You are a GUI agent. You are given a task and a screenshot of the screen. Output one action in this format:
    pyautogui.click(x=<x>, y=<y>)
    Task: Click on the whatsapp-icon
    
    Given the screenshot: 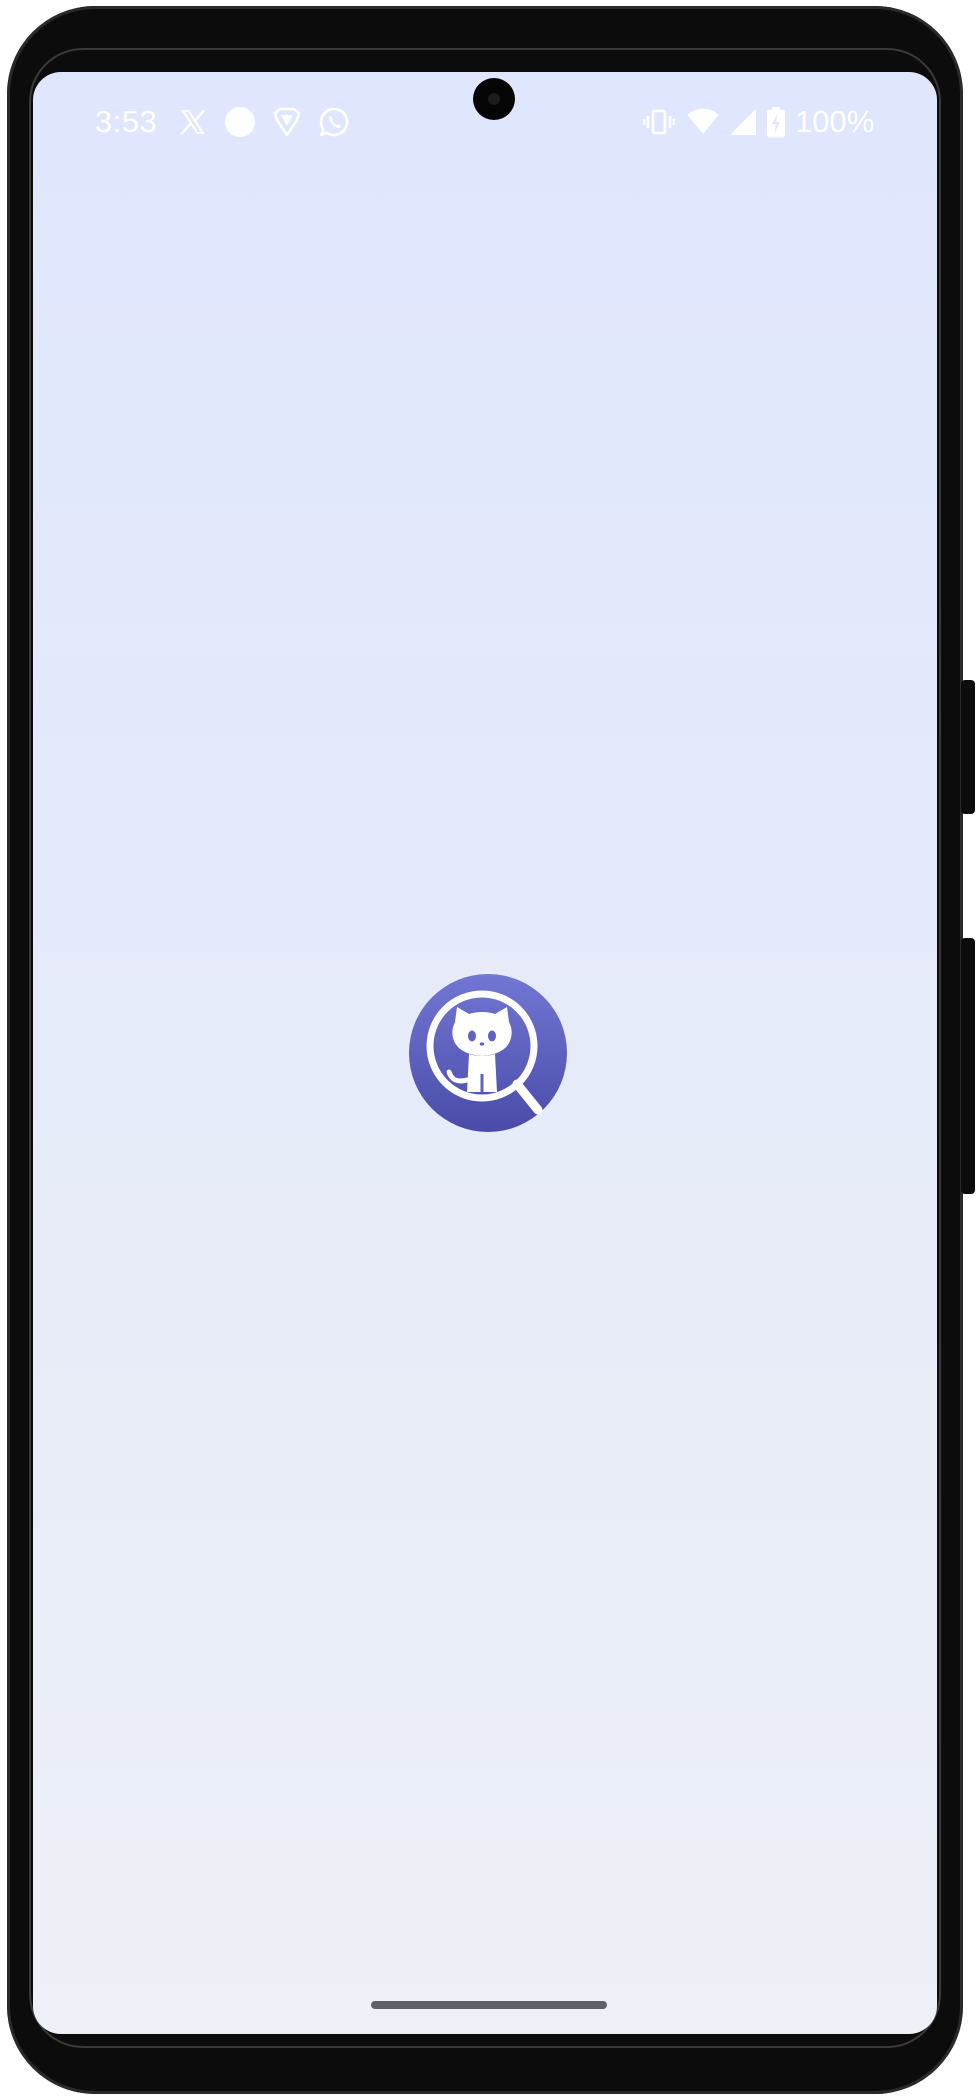 What is the action you would take?
    pyautogui.click(x=334, y=122)
    